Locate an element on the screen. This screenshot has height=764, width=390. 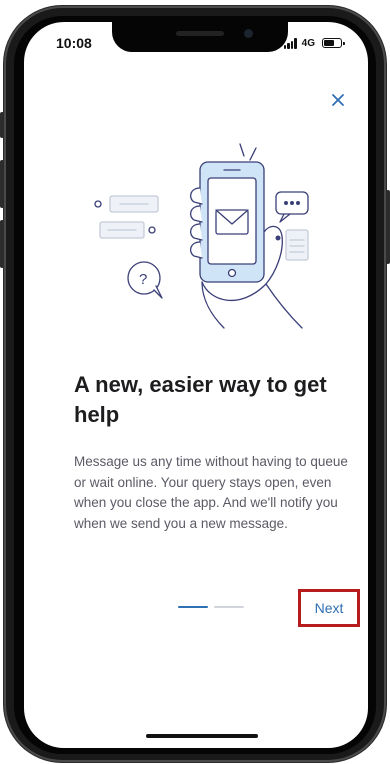
power-button is located at coordinates (388, 227).